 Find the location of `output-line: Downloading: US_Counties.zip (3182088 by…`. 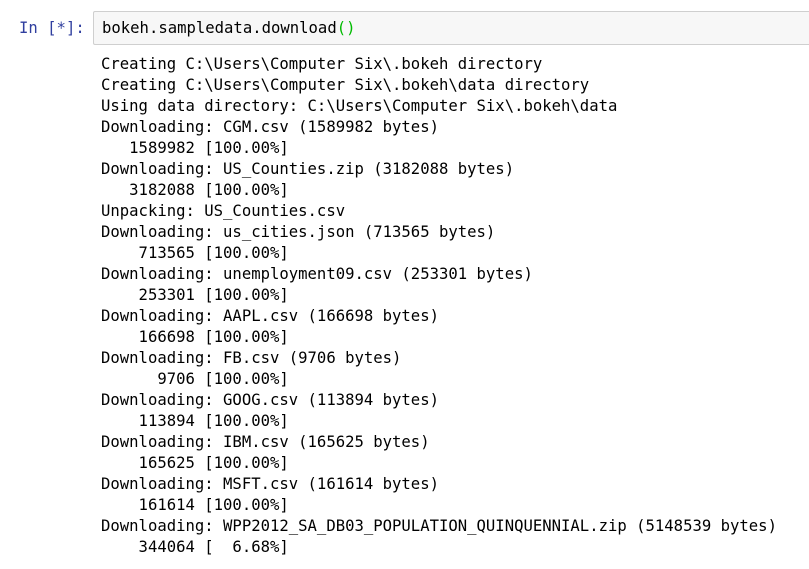

output-line: Downloading: US_Counties.zip (3182088 by… is located at coordinates (308, 169).